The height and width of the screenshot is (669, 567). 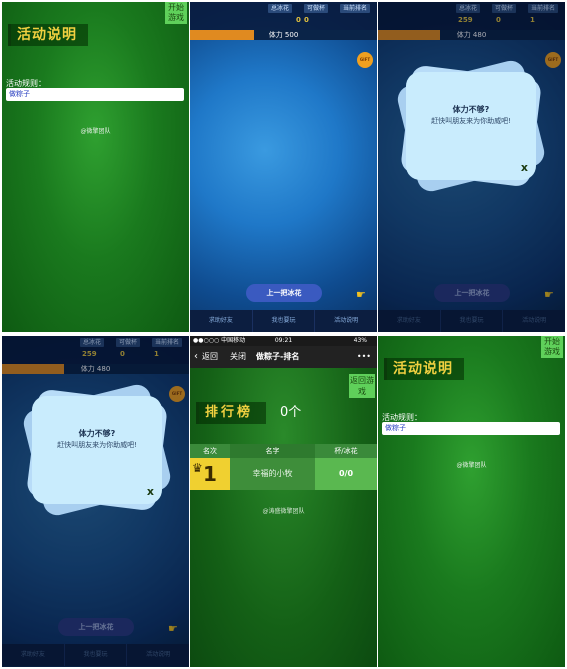 What do you see at coordinates (280, 8) in the screenshot?
I see `stat-label-total: 总冰花` at bounding box center [280, 8].